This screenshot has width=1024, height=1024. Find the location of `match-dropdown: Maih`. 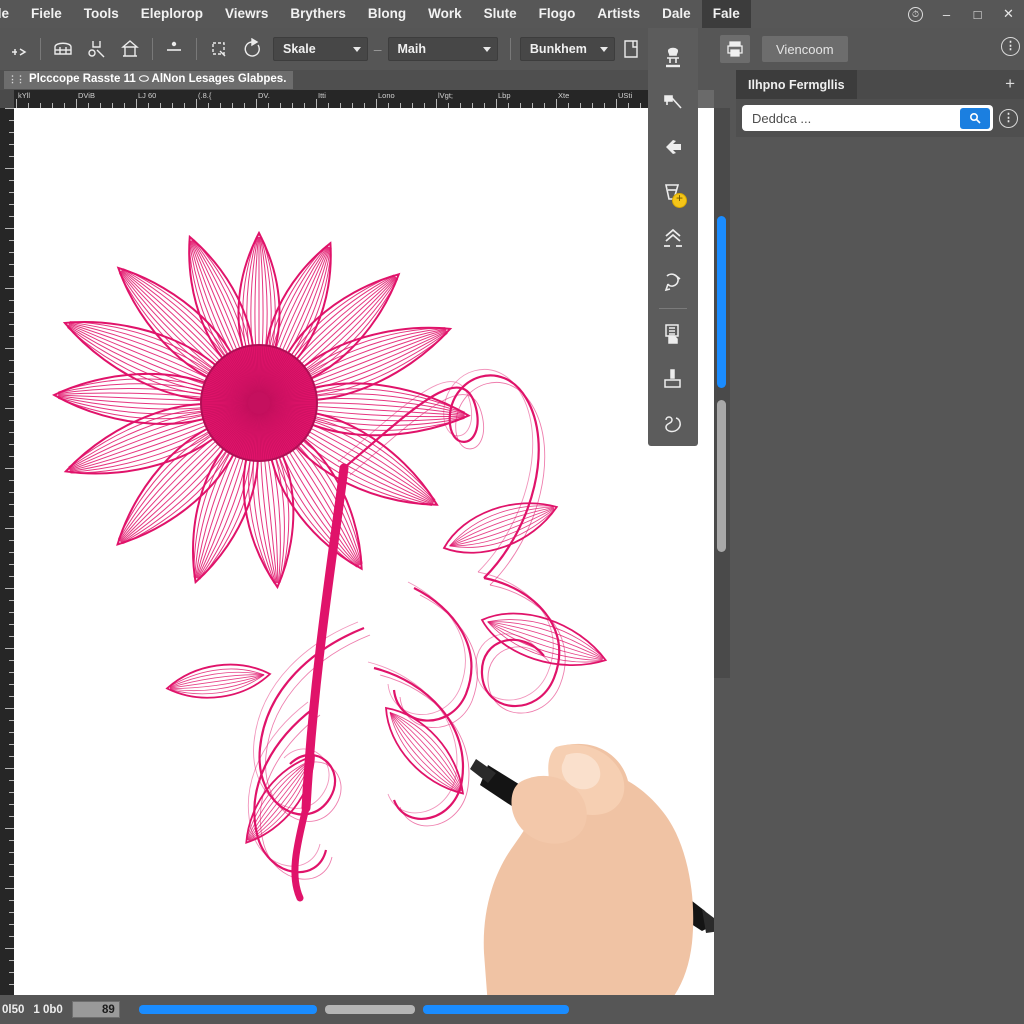

match-dropdown: Maih is located at coordinates (442, 49).